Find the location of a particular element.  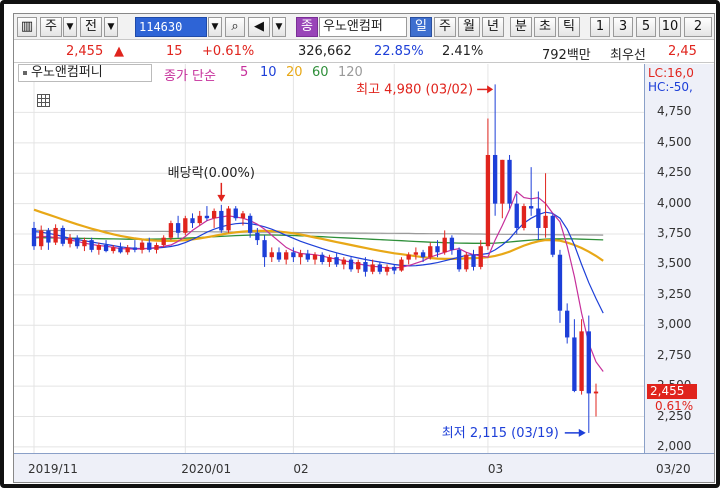

period-minute-button: 분 is located at coordinates (521, 27).